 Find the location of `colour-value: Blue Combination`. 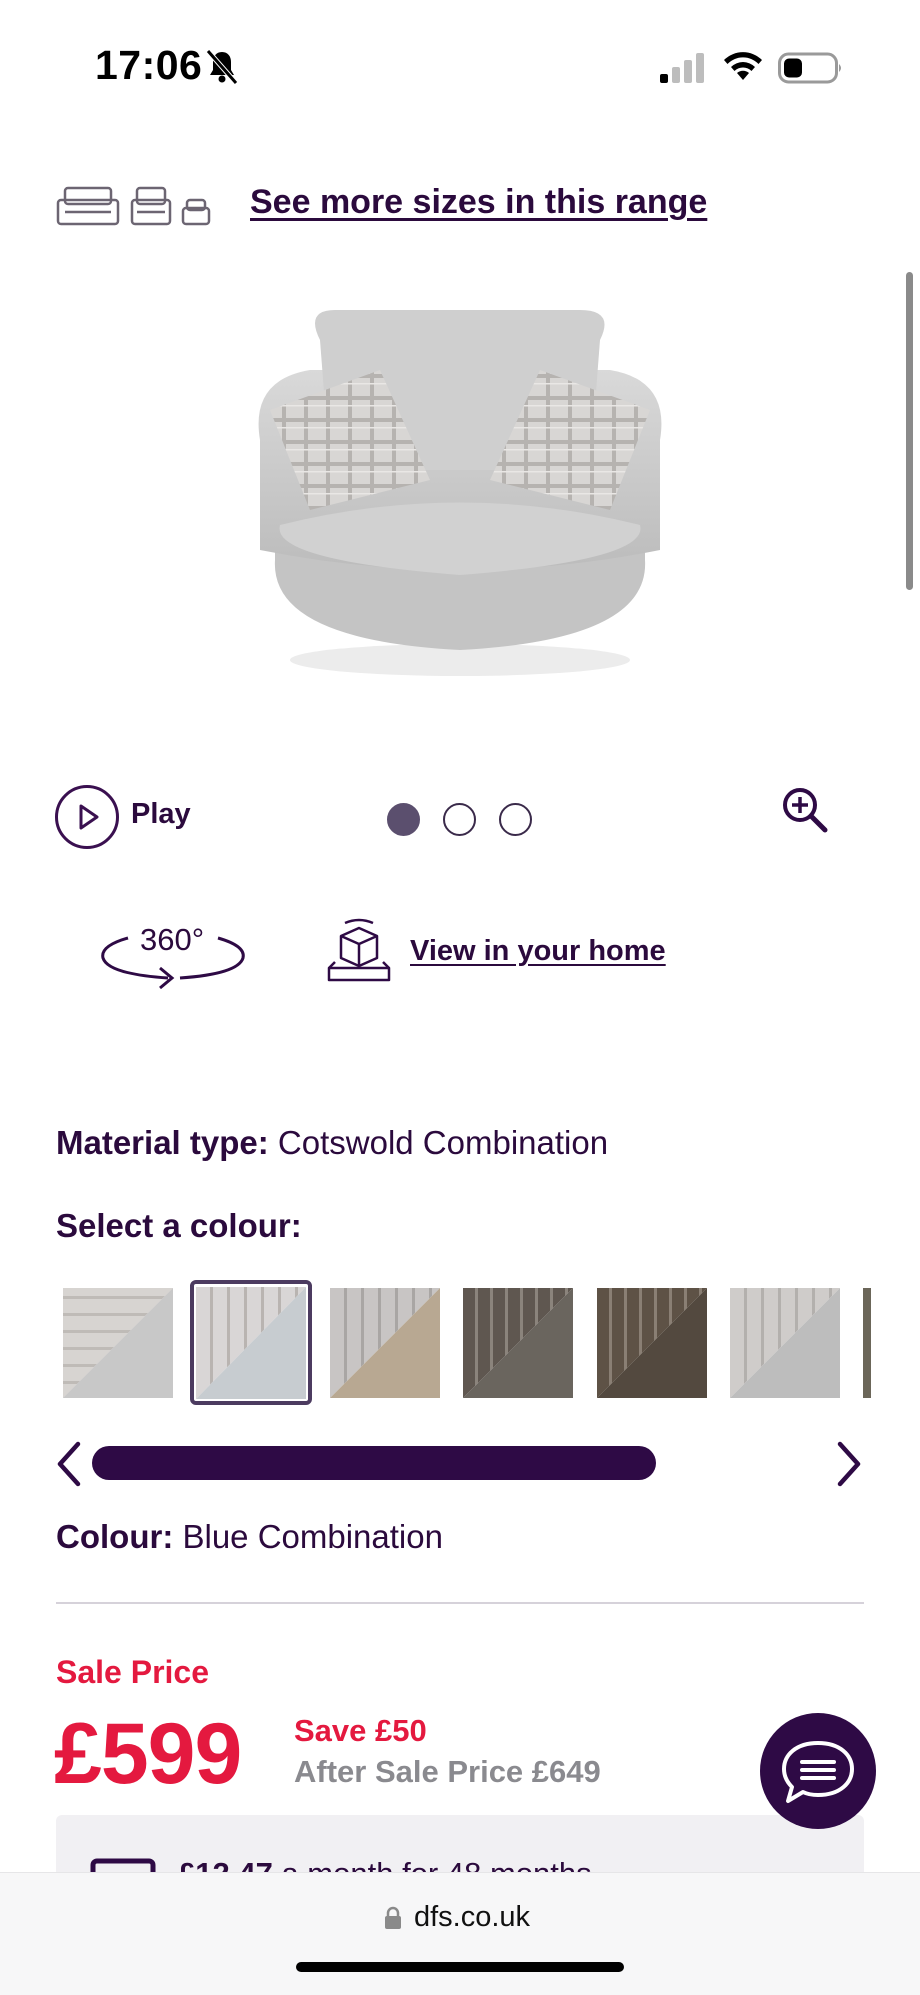

colour-value: Blue Combination is located at coordinates (312, 1536).